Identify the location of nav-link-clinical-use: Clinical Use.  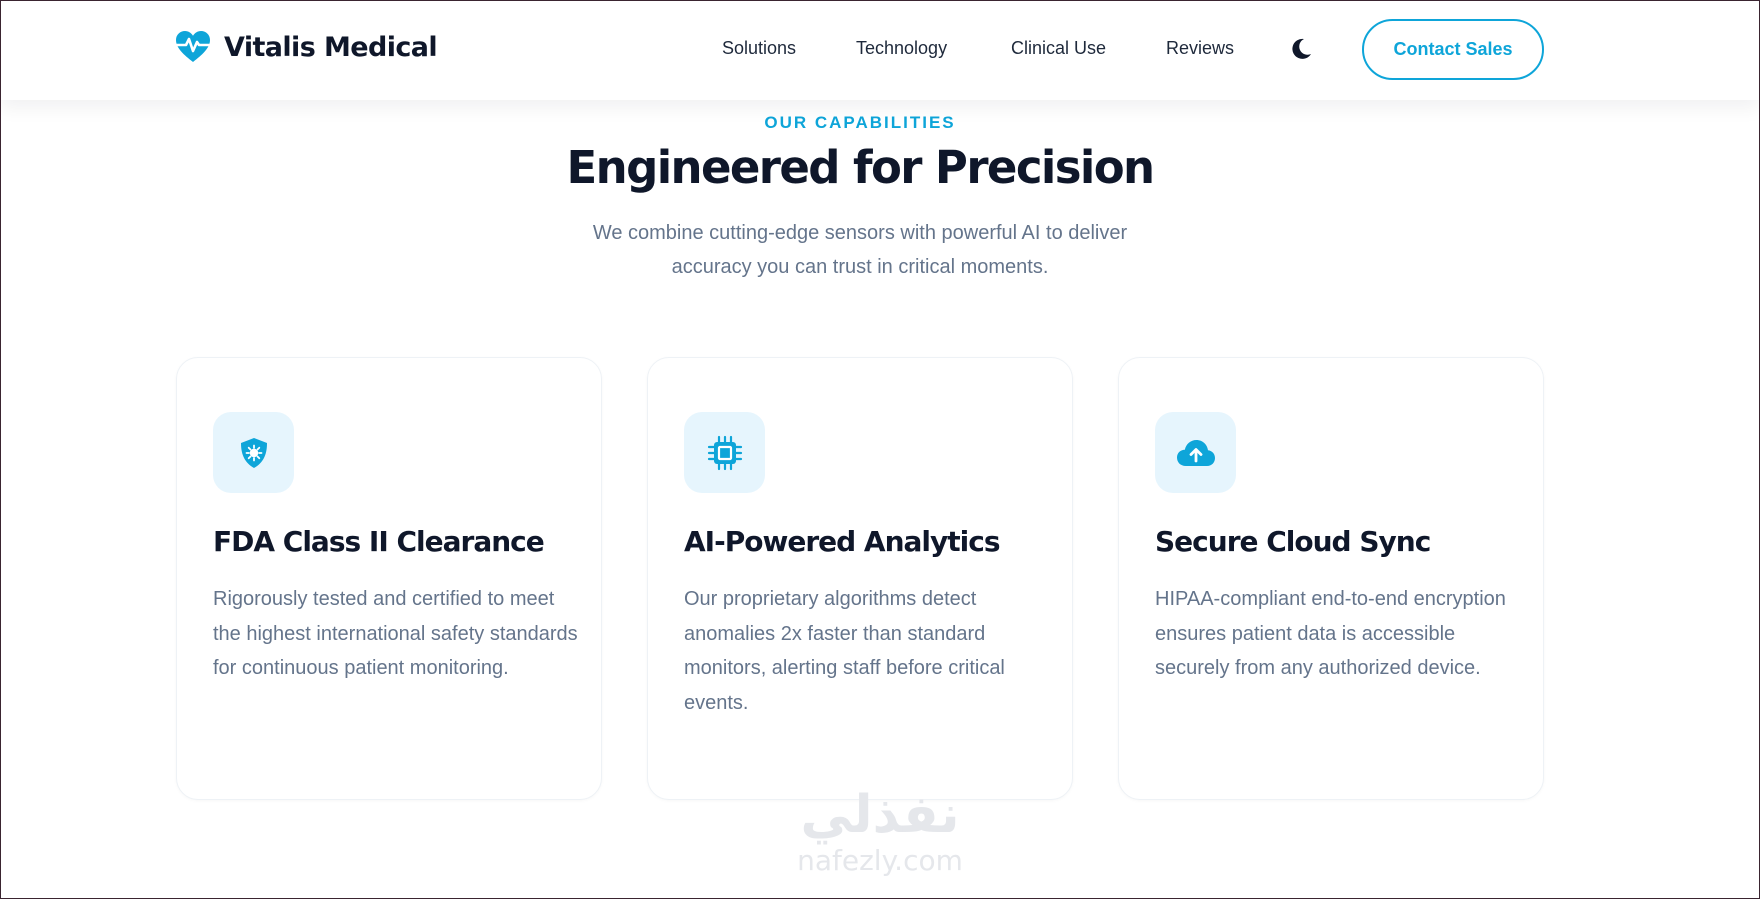
(1058, 48).